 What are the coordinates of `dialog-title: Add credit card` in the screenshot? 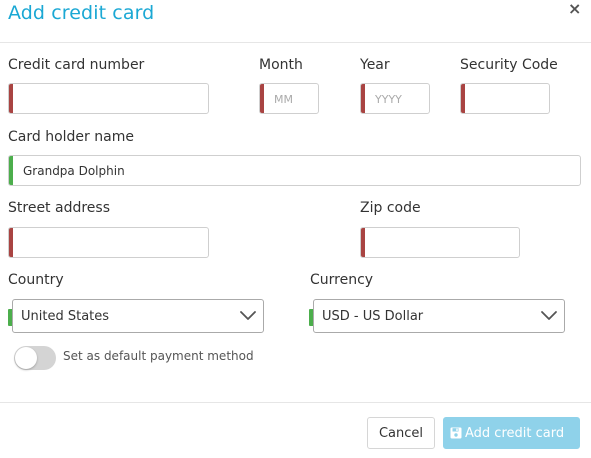 It's located at (81, 13).